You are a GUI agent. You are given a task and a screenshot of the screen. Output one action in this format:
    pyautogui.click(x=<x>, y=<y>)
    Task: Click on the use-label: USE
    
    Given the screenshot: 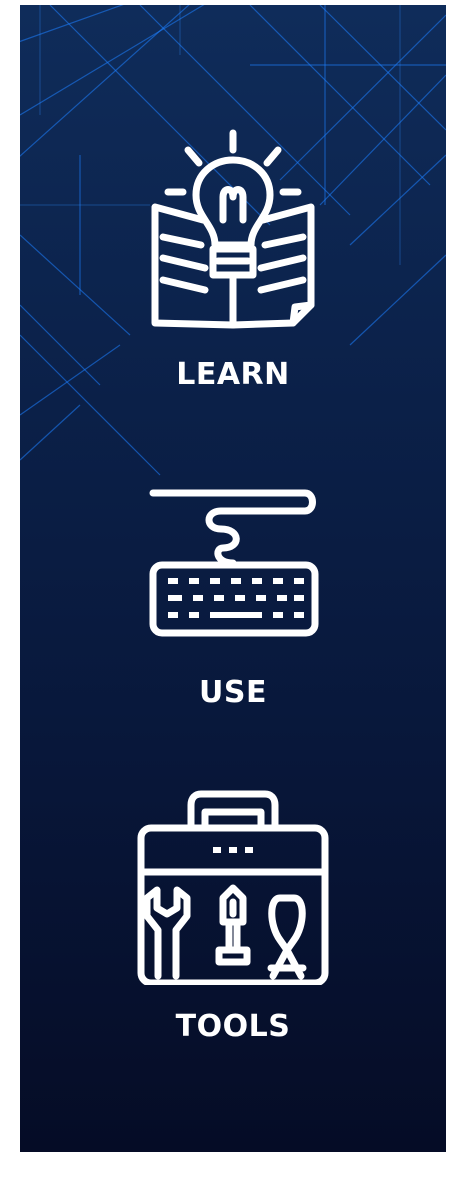 What is the action you would take?
    pyautogui.click(x=233, y=692)
    